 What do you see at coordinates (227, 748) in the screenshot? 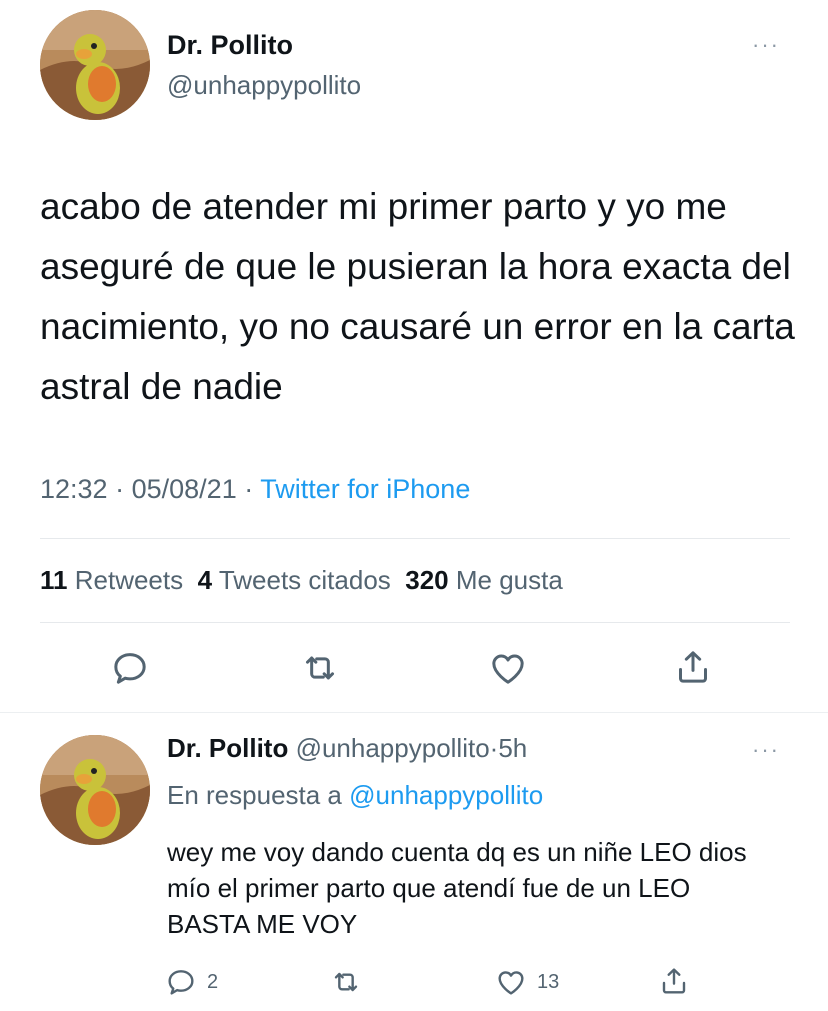
I see `reply-display-name: Dr. Pollito` at bounding box center [227, 748].